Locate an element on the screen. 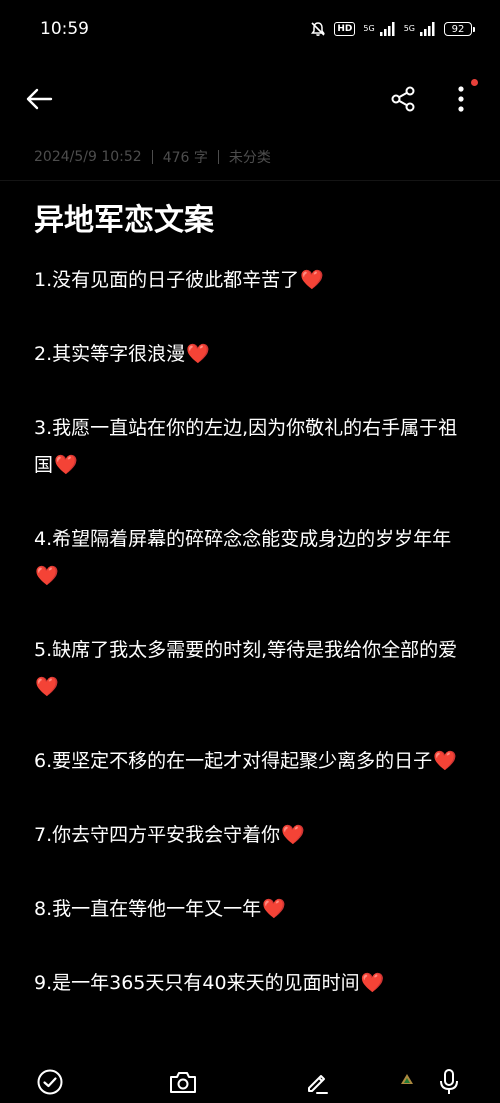 The image size is (500, 1103). meta-divider is located at coordinates (250, 180).